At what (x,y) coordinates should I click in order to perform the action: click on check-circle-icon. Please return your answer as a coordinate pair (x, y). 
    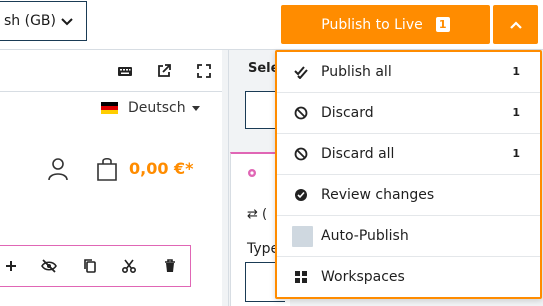
    Looking at the image, I should click on (301, 195).